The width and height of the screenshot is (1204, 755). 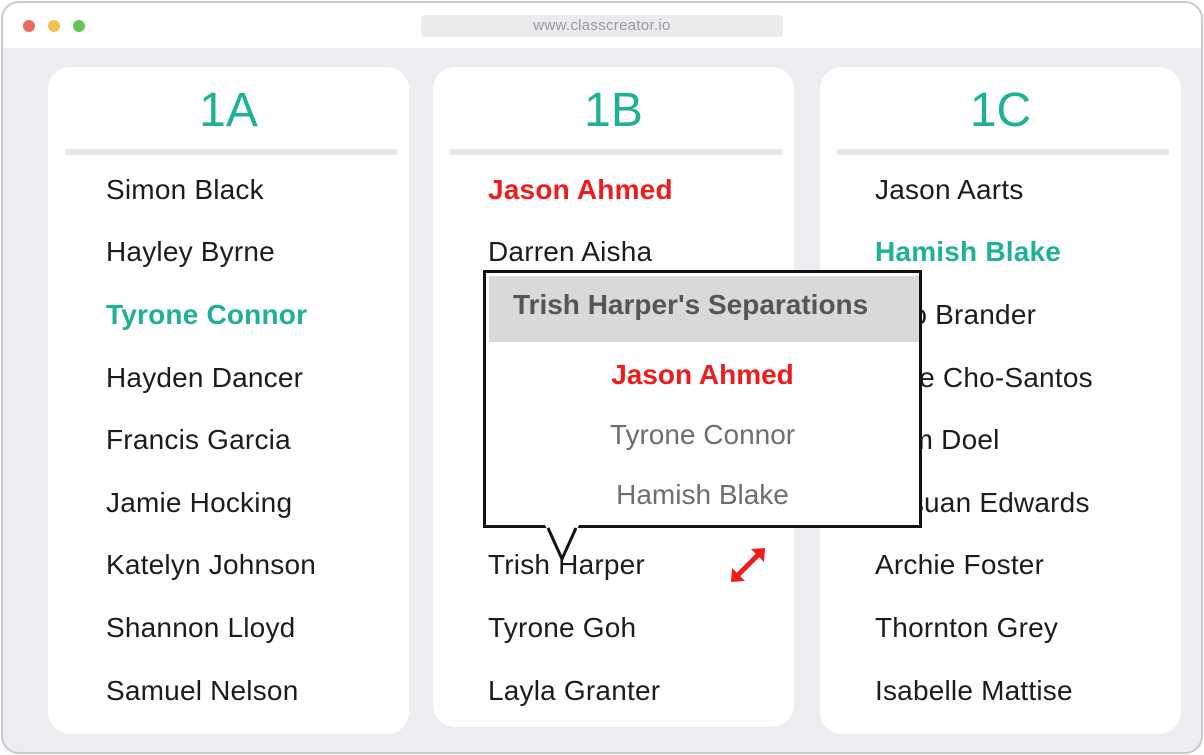 I want to click on student-item: Jamie Hocking, so click(x=199, y=503).